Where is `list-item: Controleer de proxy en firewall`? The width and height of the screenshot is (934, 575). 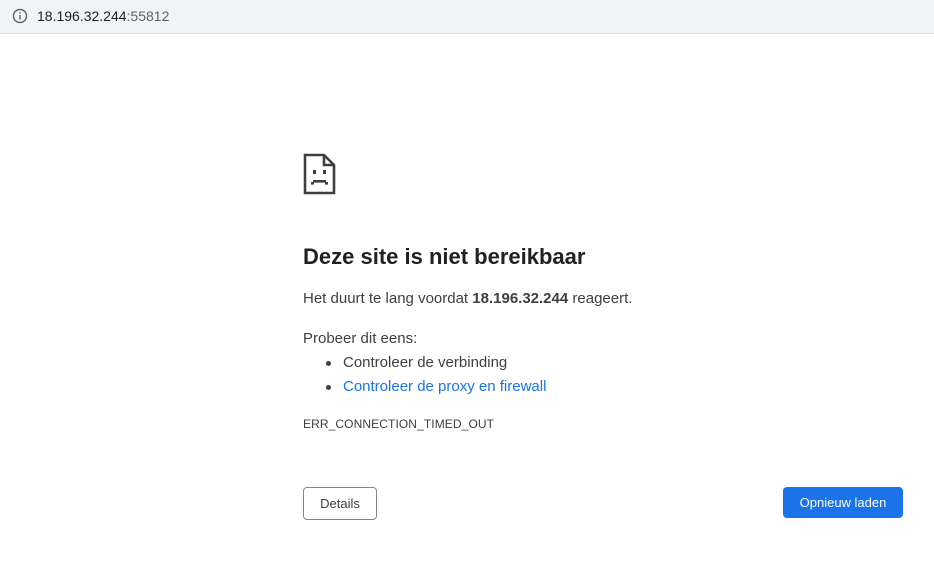 list-item: Controleer de proxy en firewall is located at coordinates (424, 387).